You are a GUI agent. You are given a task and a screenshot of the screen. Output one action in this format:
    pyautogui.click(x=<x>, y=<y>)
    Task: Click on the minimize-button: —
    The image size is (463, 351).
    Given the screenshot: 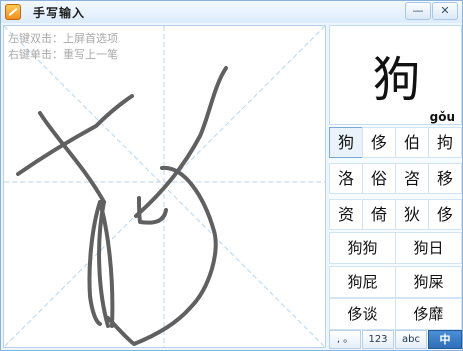 What is the action you would take?
    pyautogui.click(x=418, y=11)
    